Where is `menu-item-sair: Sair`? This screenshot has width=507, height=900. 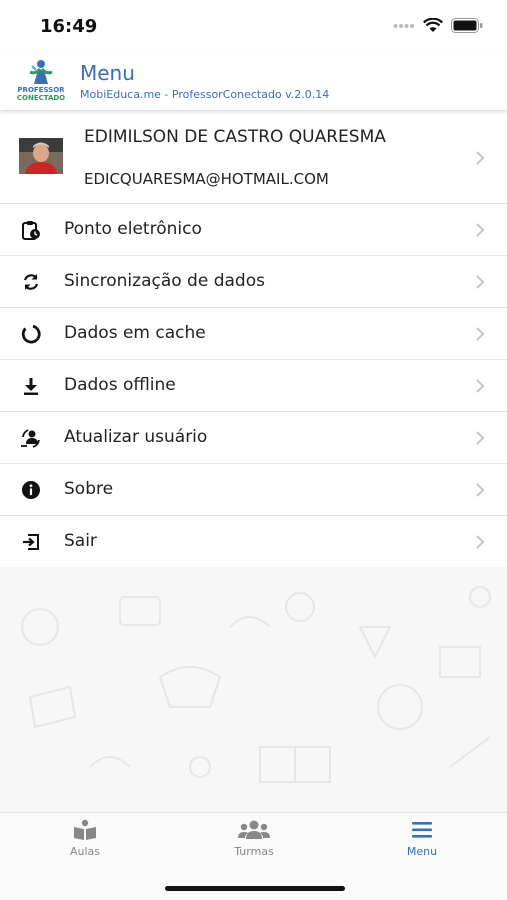 menu-item-sair: Sair is located at coordinates (253, 542).